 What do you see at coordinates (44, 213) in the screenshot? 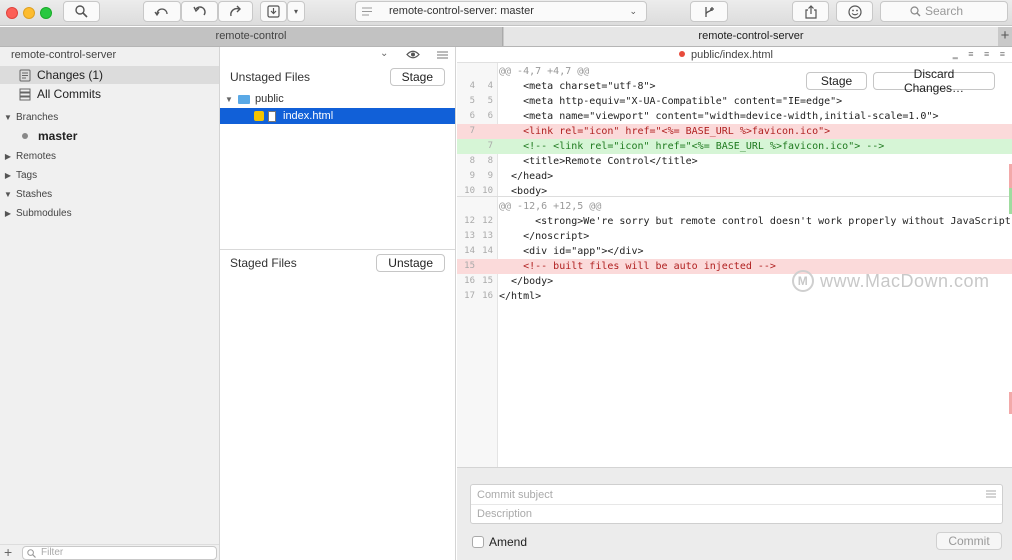
I see `section-label: Submodules` at bounding box center [44, 213].